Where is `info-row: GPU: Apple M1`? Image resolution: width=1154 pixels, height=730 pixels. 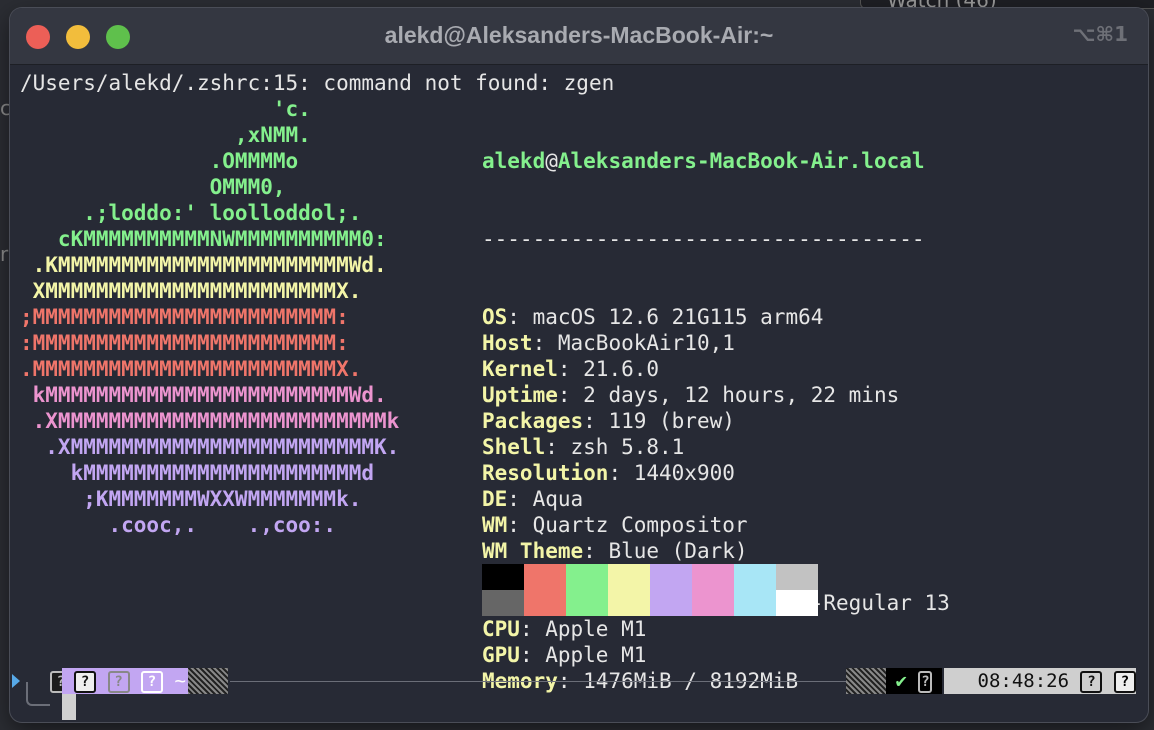 info-row: GPU: Apple M1 is located at coordinates (716, 655).